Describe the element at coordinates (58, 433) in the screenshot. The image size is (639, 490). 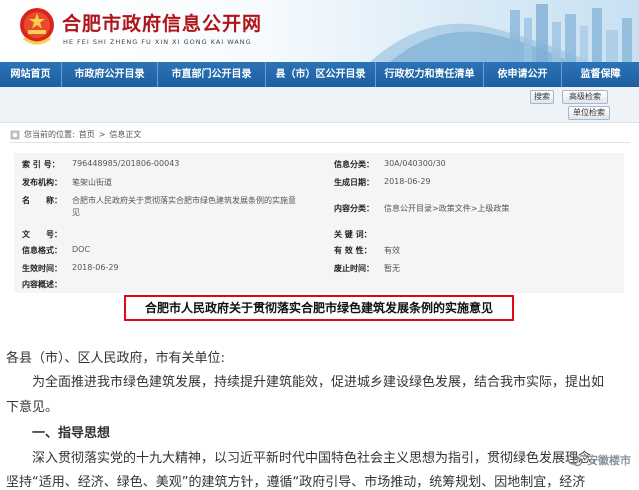
I see `section-heading: 一、指导思想` at that location.